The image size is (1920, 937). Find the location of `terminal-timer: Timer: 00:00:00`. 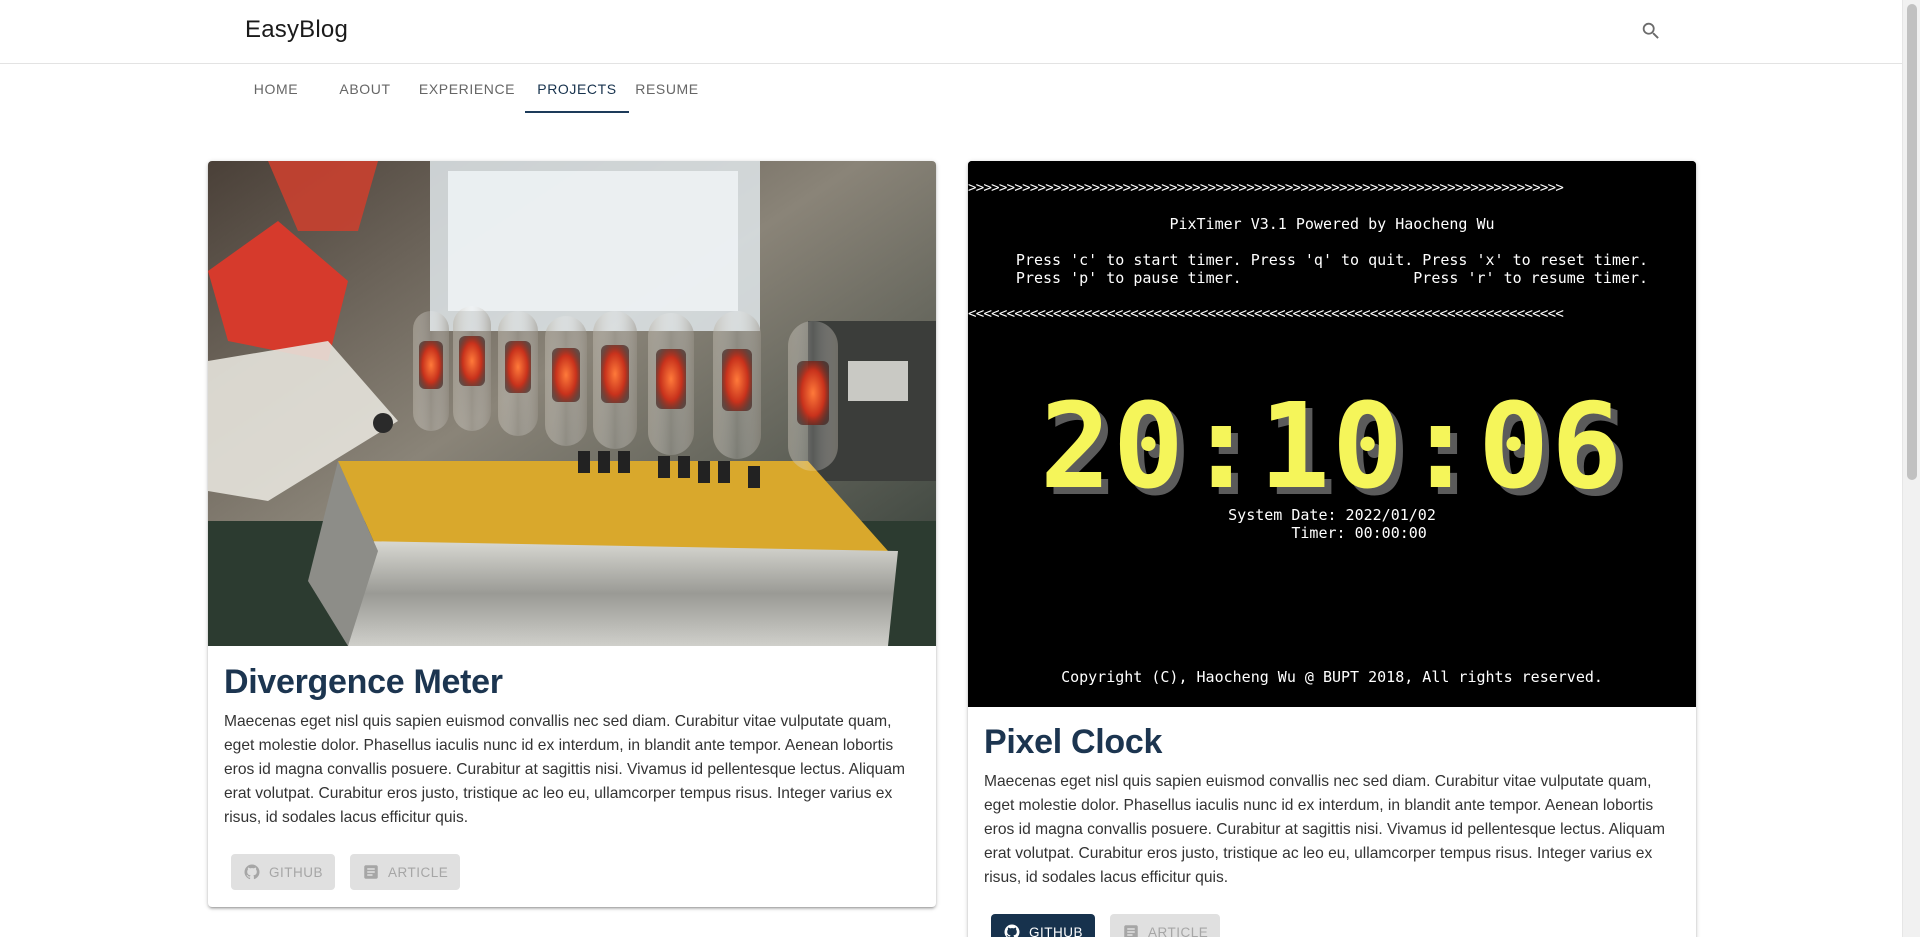

terminal-timer: Timer: 00:00:00 is located at coordinates (1332, 533).